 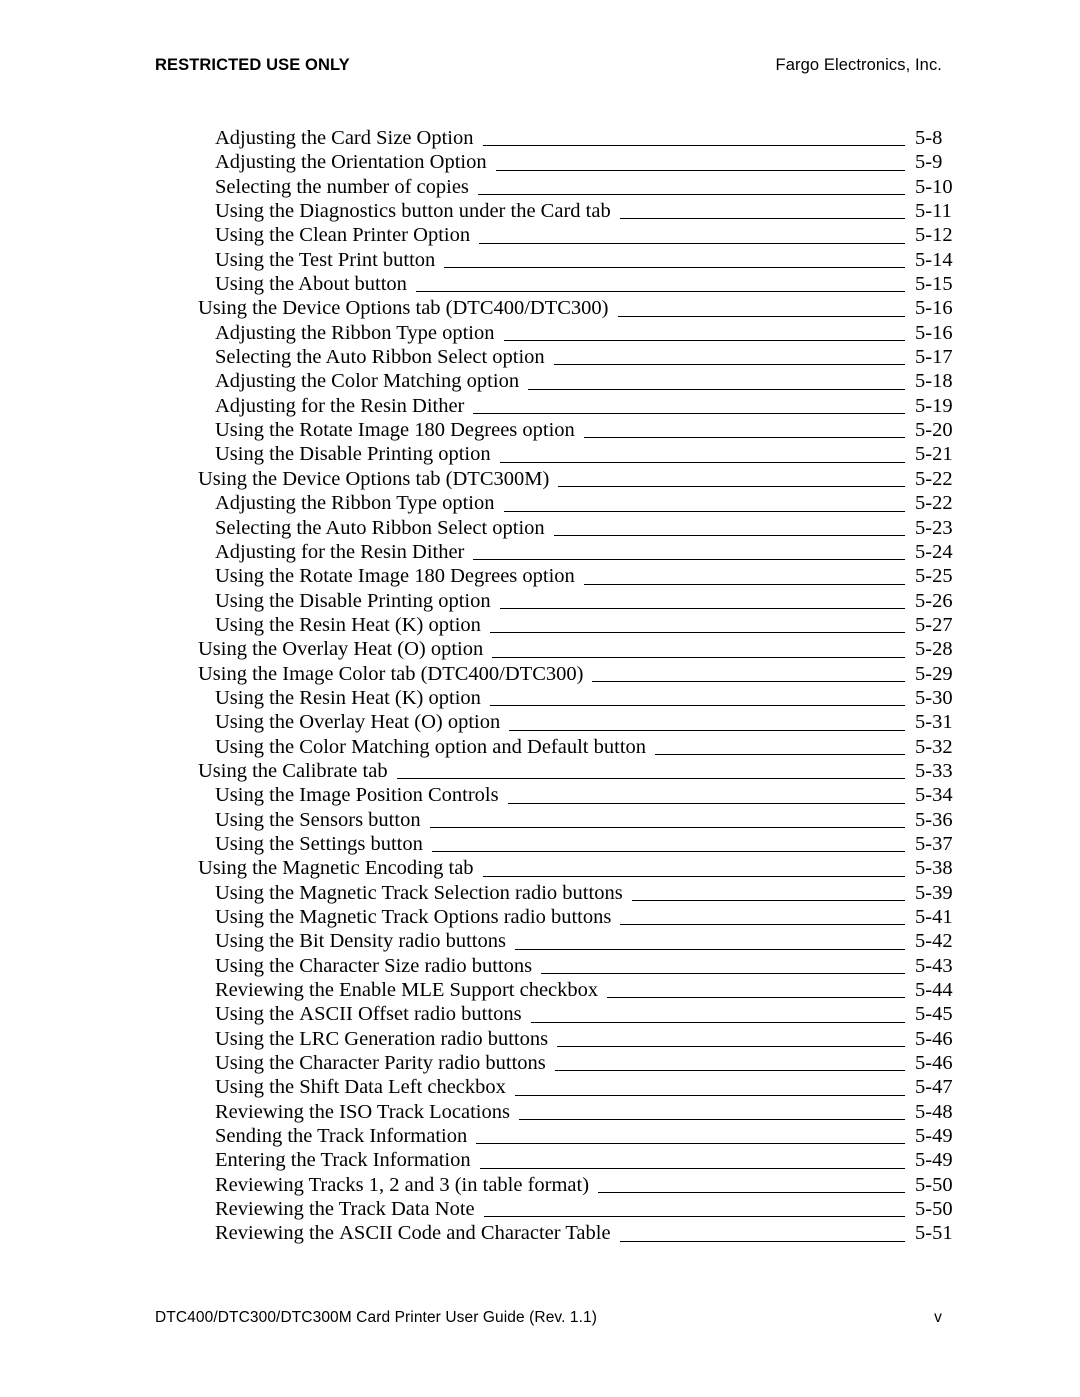 What do you see at coordinates (540, 1209) in the screenshot?
I see `toc-entry: Reviewing the Track Data Note 5-50` at bounding box center [540, 1209].